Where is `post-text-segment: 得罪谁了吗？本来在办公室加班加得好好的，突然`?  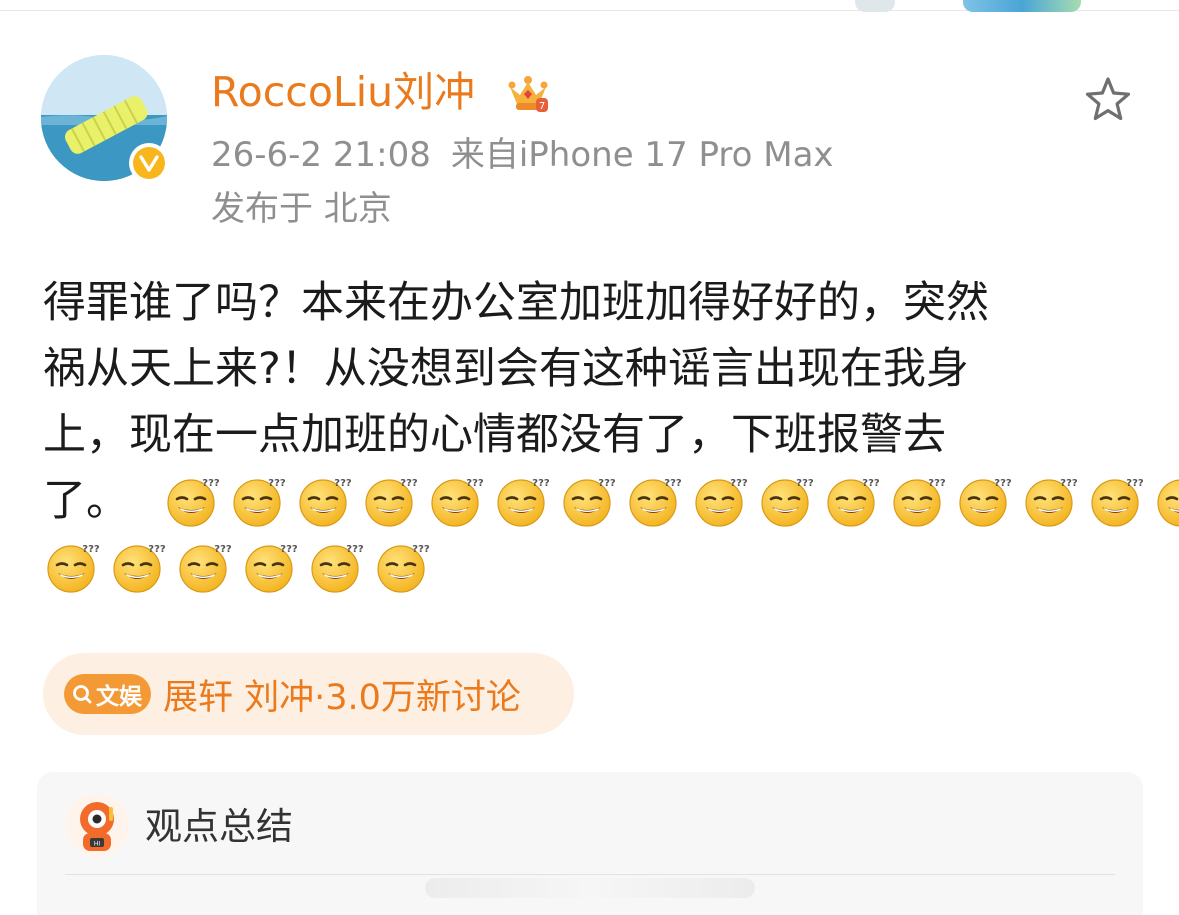 post-text-segment: 得罪谁了吗？本来在办公室加班加得好好的，突然 is located at coordinates (516, 303).